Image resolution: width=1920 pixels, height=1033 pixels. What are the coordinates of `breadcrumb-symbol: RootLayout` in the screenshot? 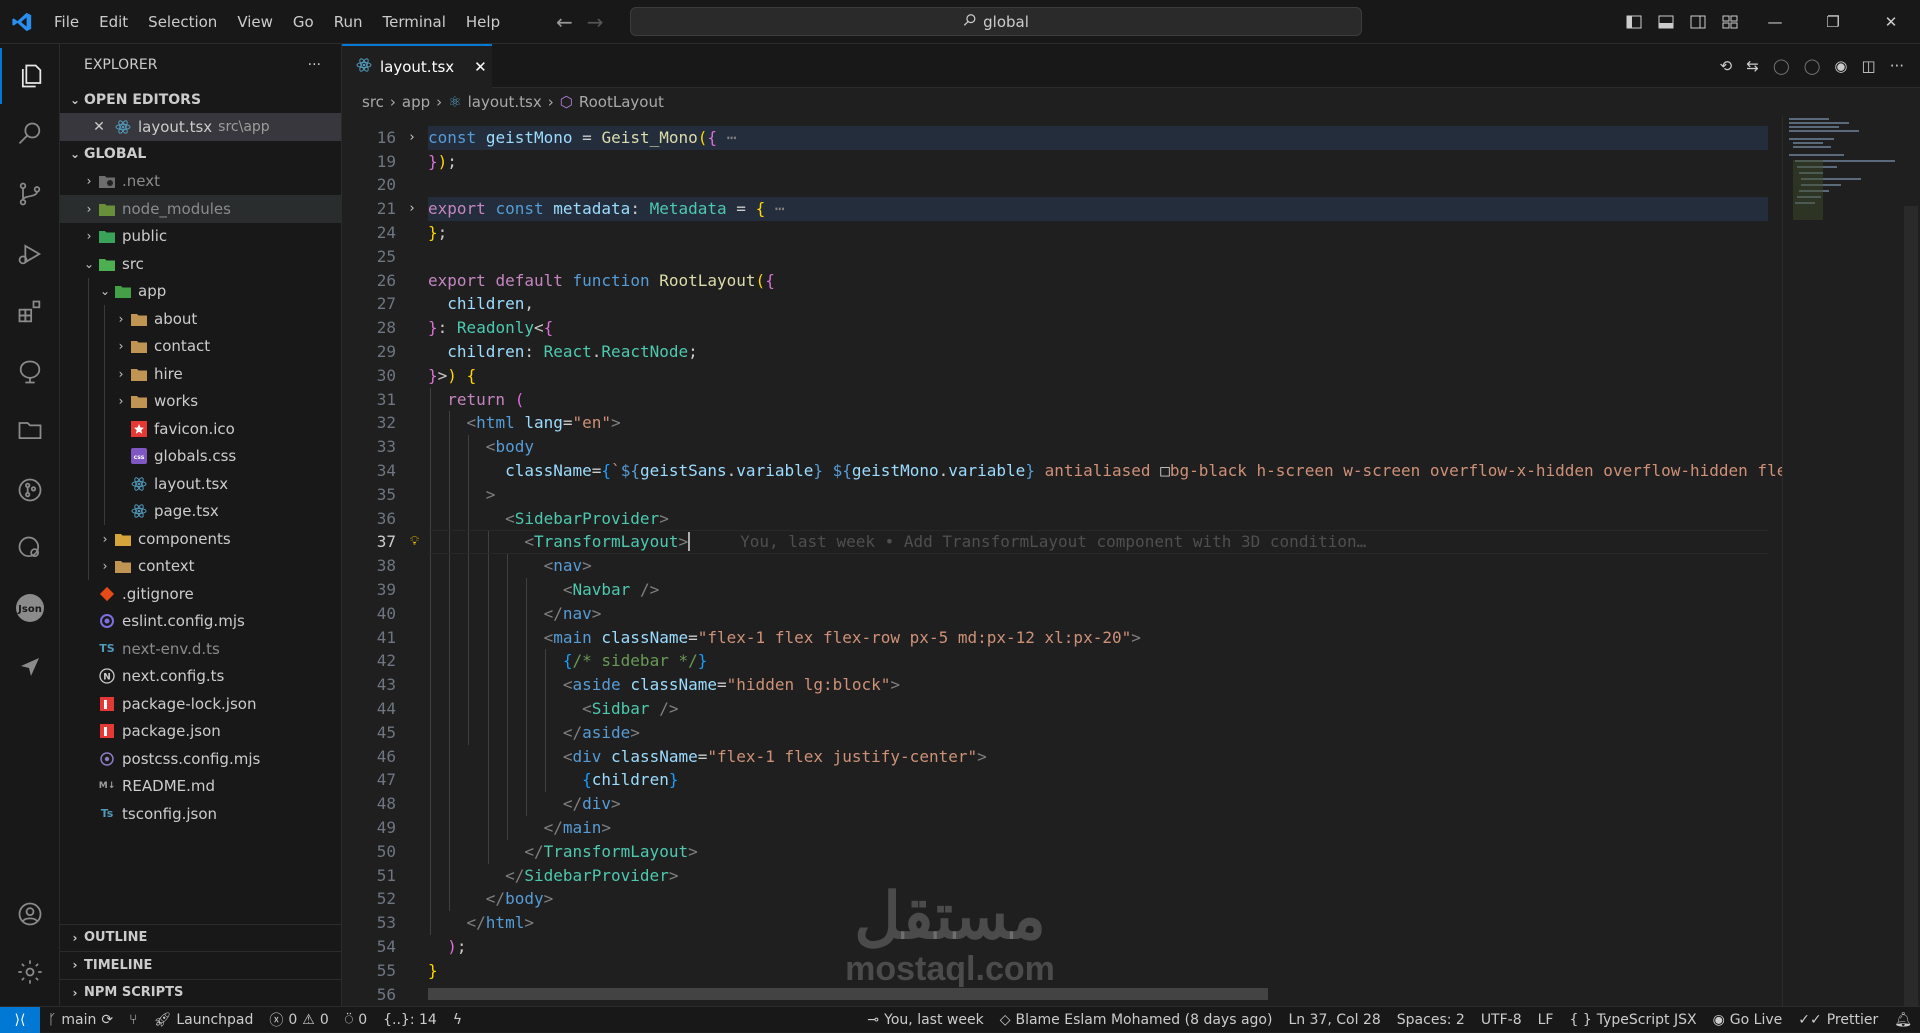 It's located at (621, 102).